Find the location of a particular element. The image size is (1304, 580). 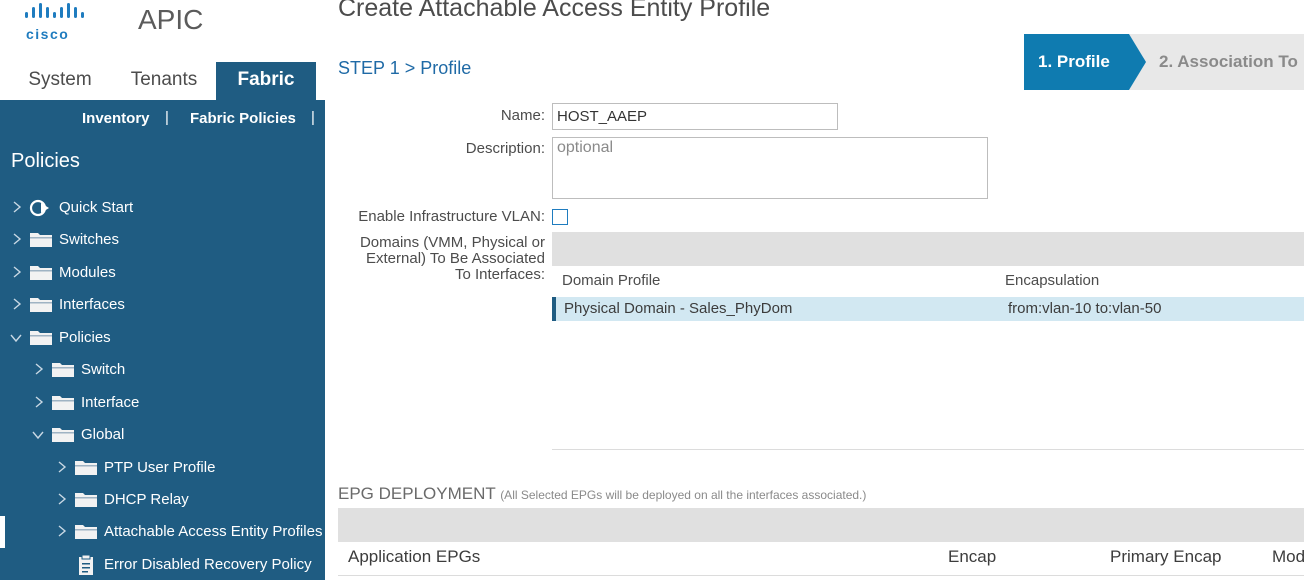

tree-item-switch: Switch is located at coordinates (162, 370).